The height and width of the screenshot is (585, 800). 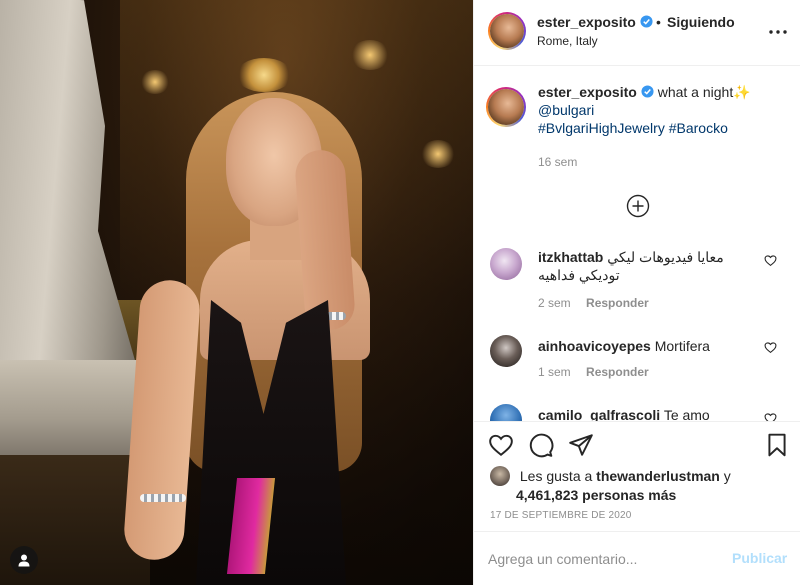 What do you see at coordinates (601, 128) in the screenshot?
I see `caption-hashtag: #BvlgariHighJewelry` at bounding box center [601, 128].